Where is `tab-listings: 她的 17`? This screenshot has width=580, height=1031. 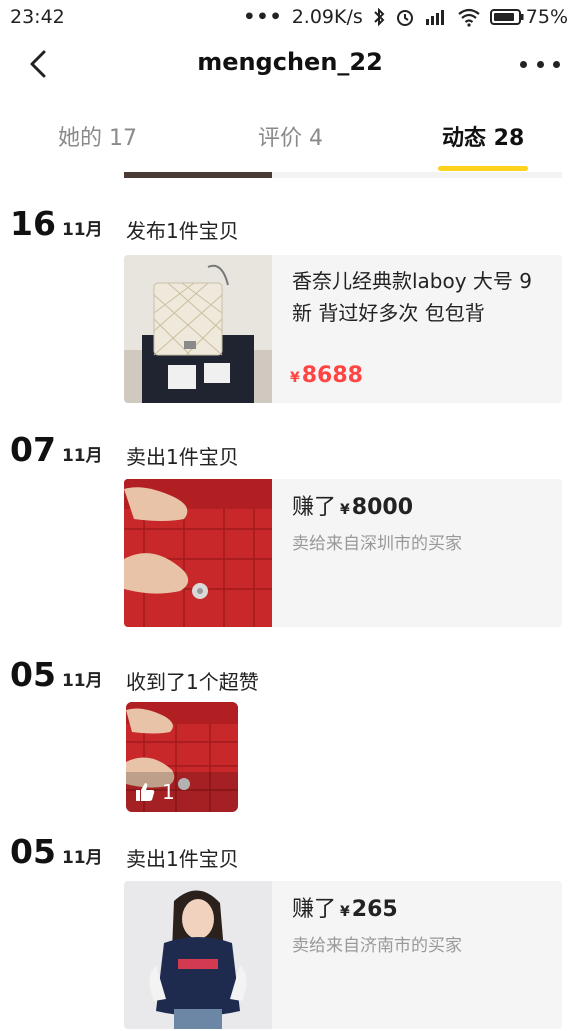
tab-listings: 她的 17 is located at coordinates (97, 136).